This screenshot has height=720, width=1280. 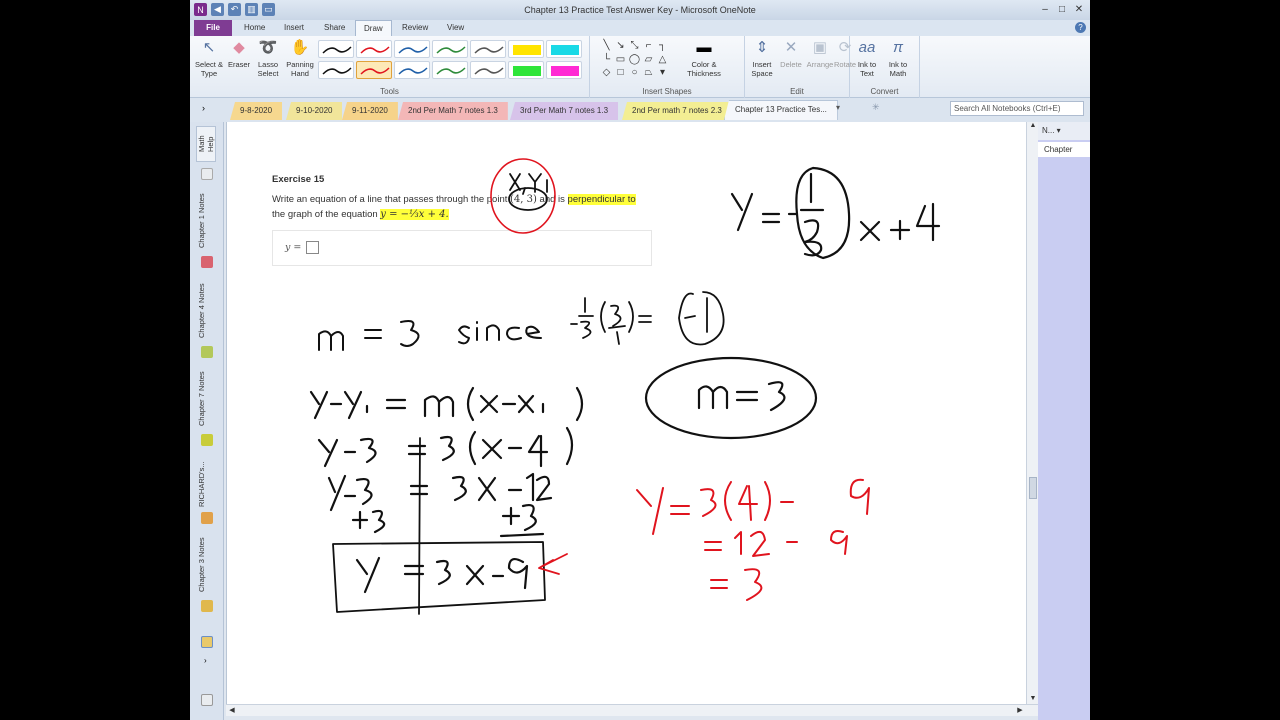 What do you see at coordinates (207, 700) in the screenshot?
I see `all-notebooks-icon` at bounding box center [207, 700].